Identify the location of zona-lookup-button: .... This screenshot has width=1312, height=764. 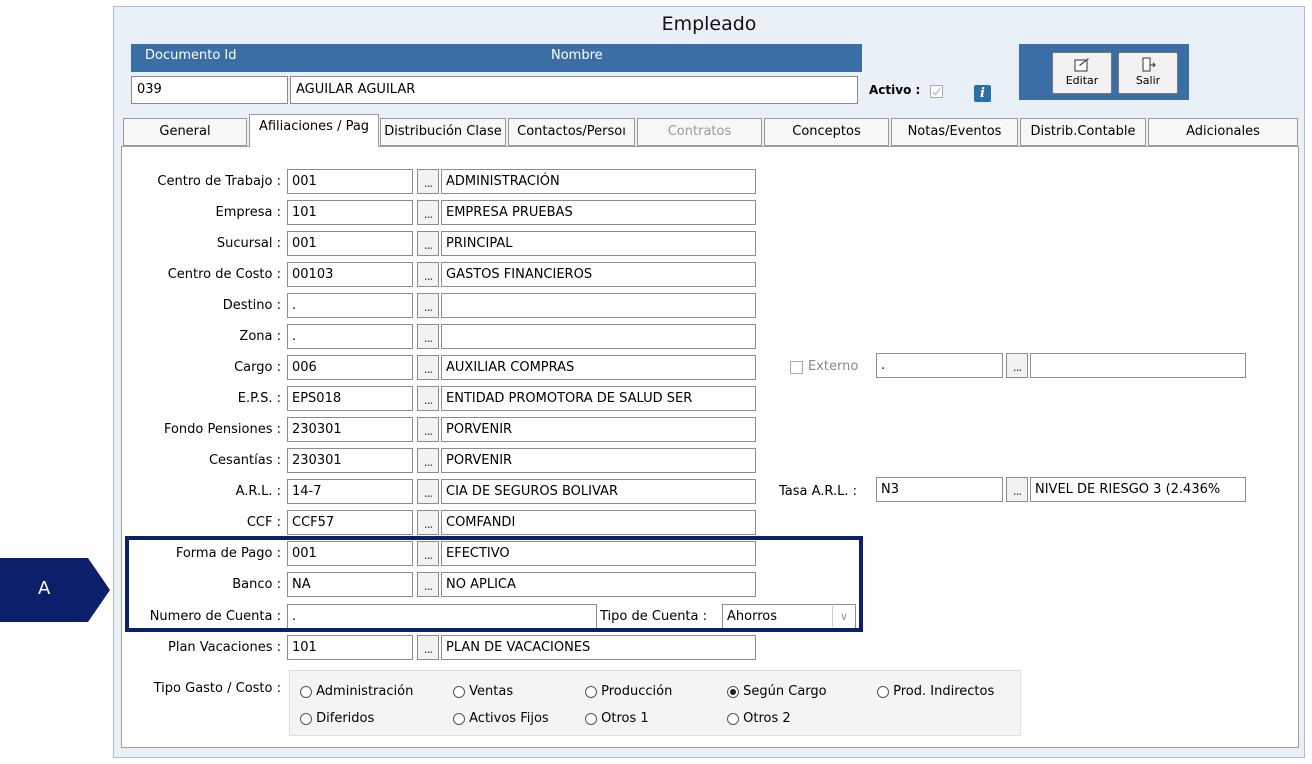
(428, 336).